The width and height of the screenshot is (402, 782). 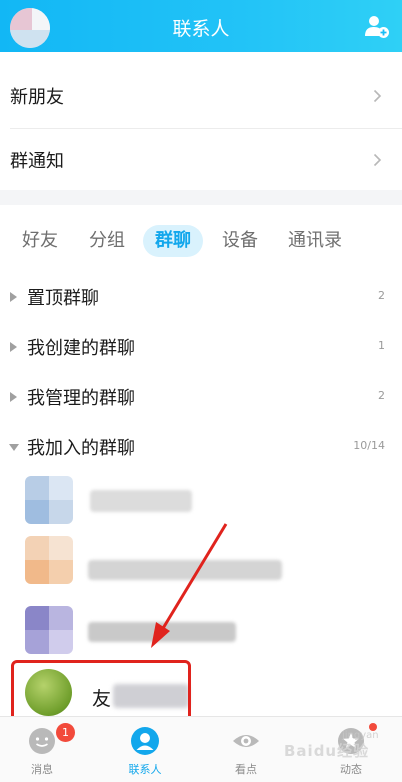 What do you see at coordinates (201, 749) in the screenshot?
I see `bottom-nav: 1 消息 联系人 看点 动态` at bounding box center [201, 749].